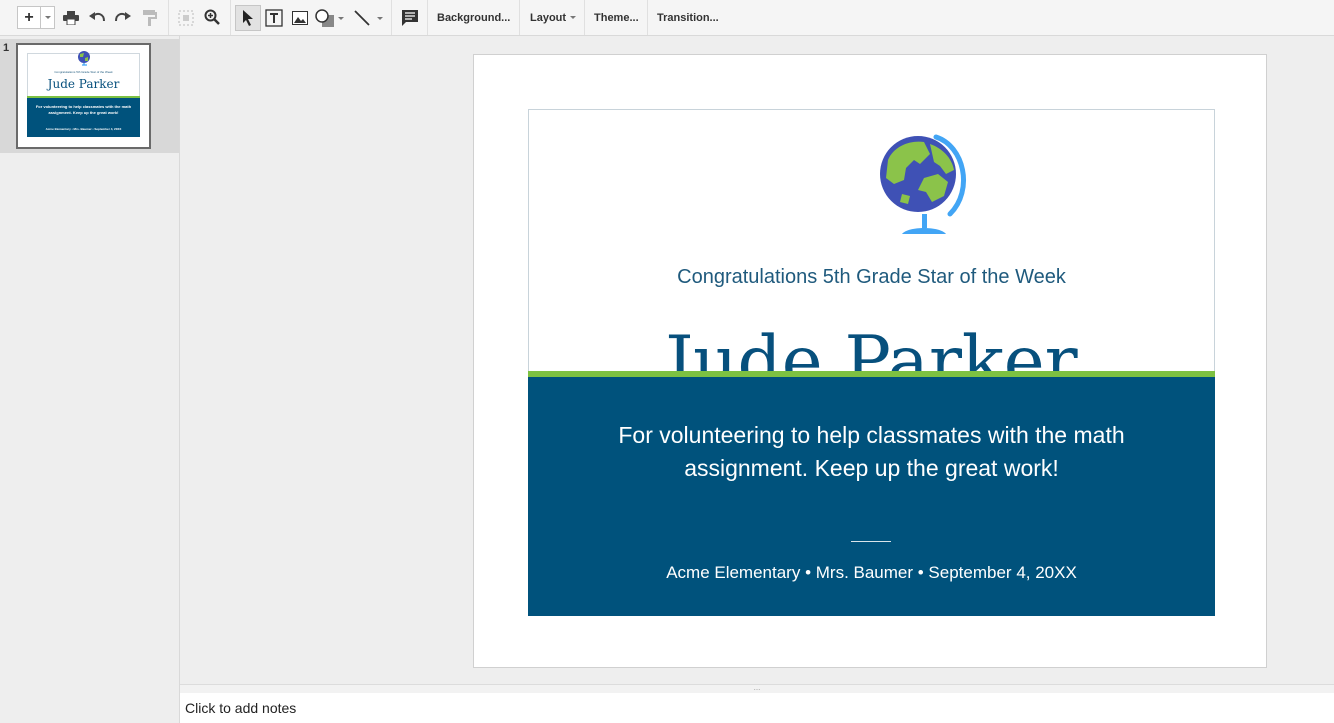 Image resolution: width=1334 pixels, height=723 pixels. What do you see at coordinates (871, 541) in the screenshot?
I see `divider` at bounding box center [871, 541].